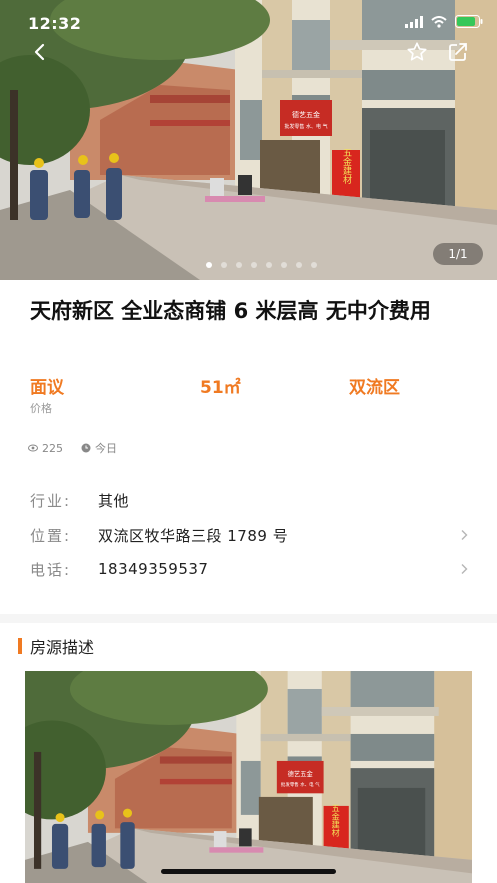 This screenshot has width=497, height=883. Describe the element at coordinates (106, 448) in the screenshot. I see `posted-time: 今日` at that location.